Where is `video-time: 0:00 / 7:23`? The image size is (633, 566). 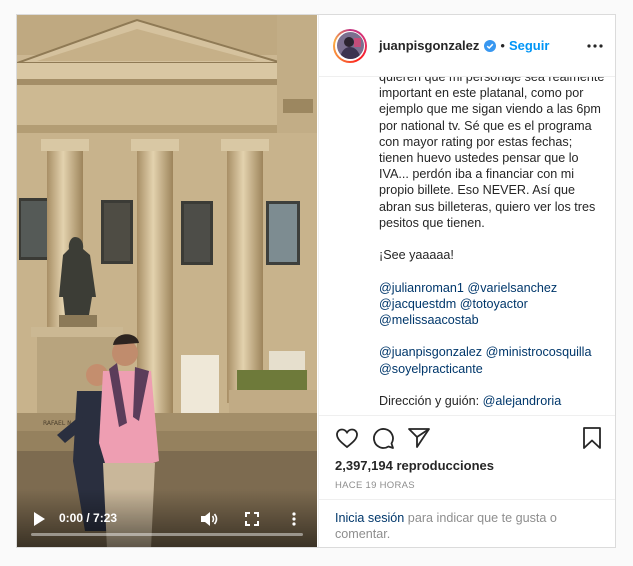 video-time: 0:00 / 7:23 is located at coordinates (88, 518).